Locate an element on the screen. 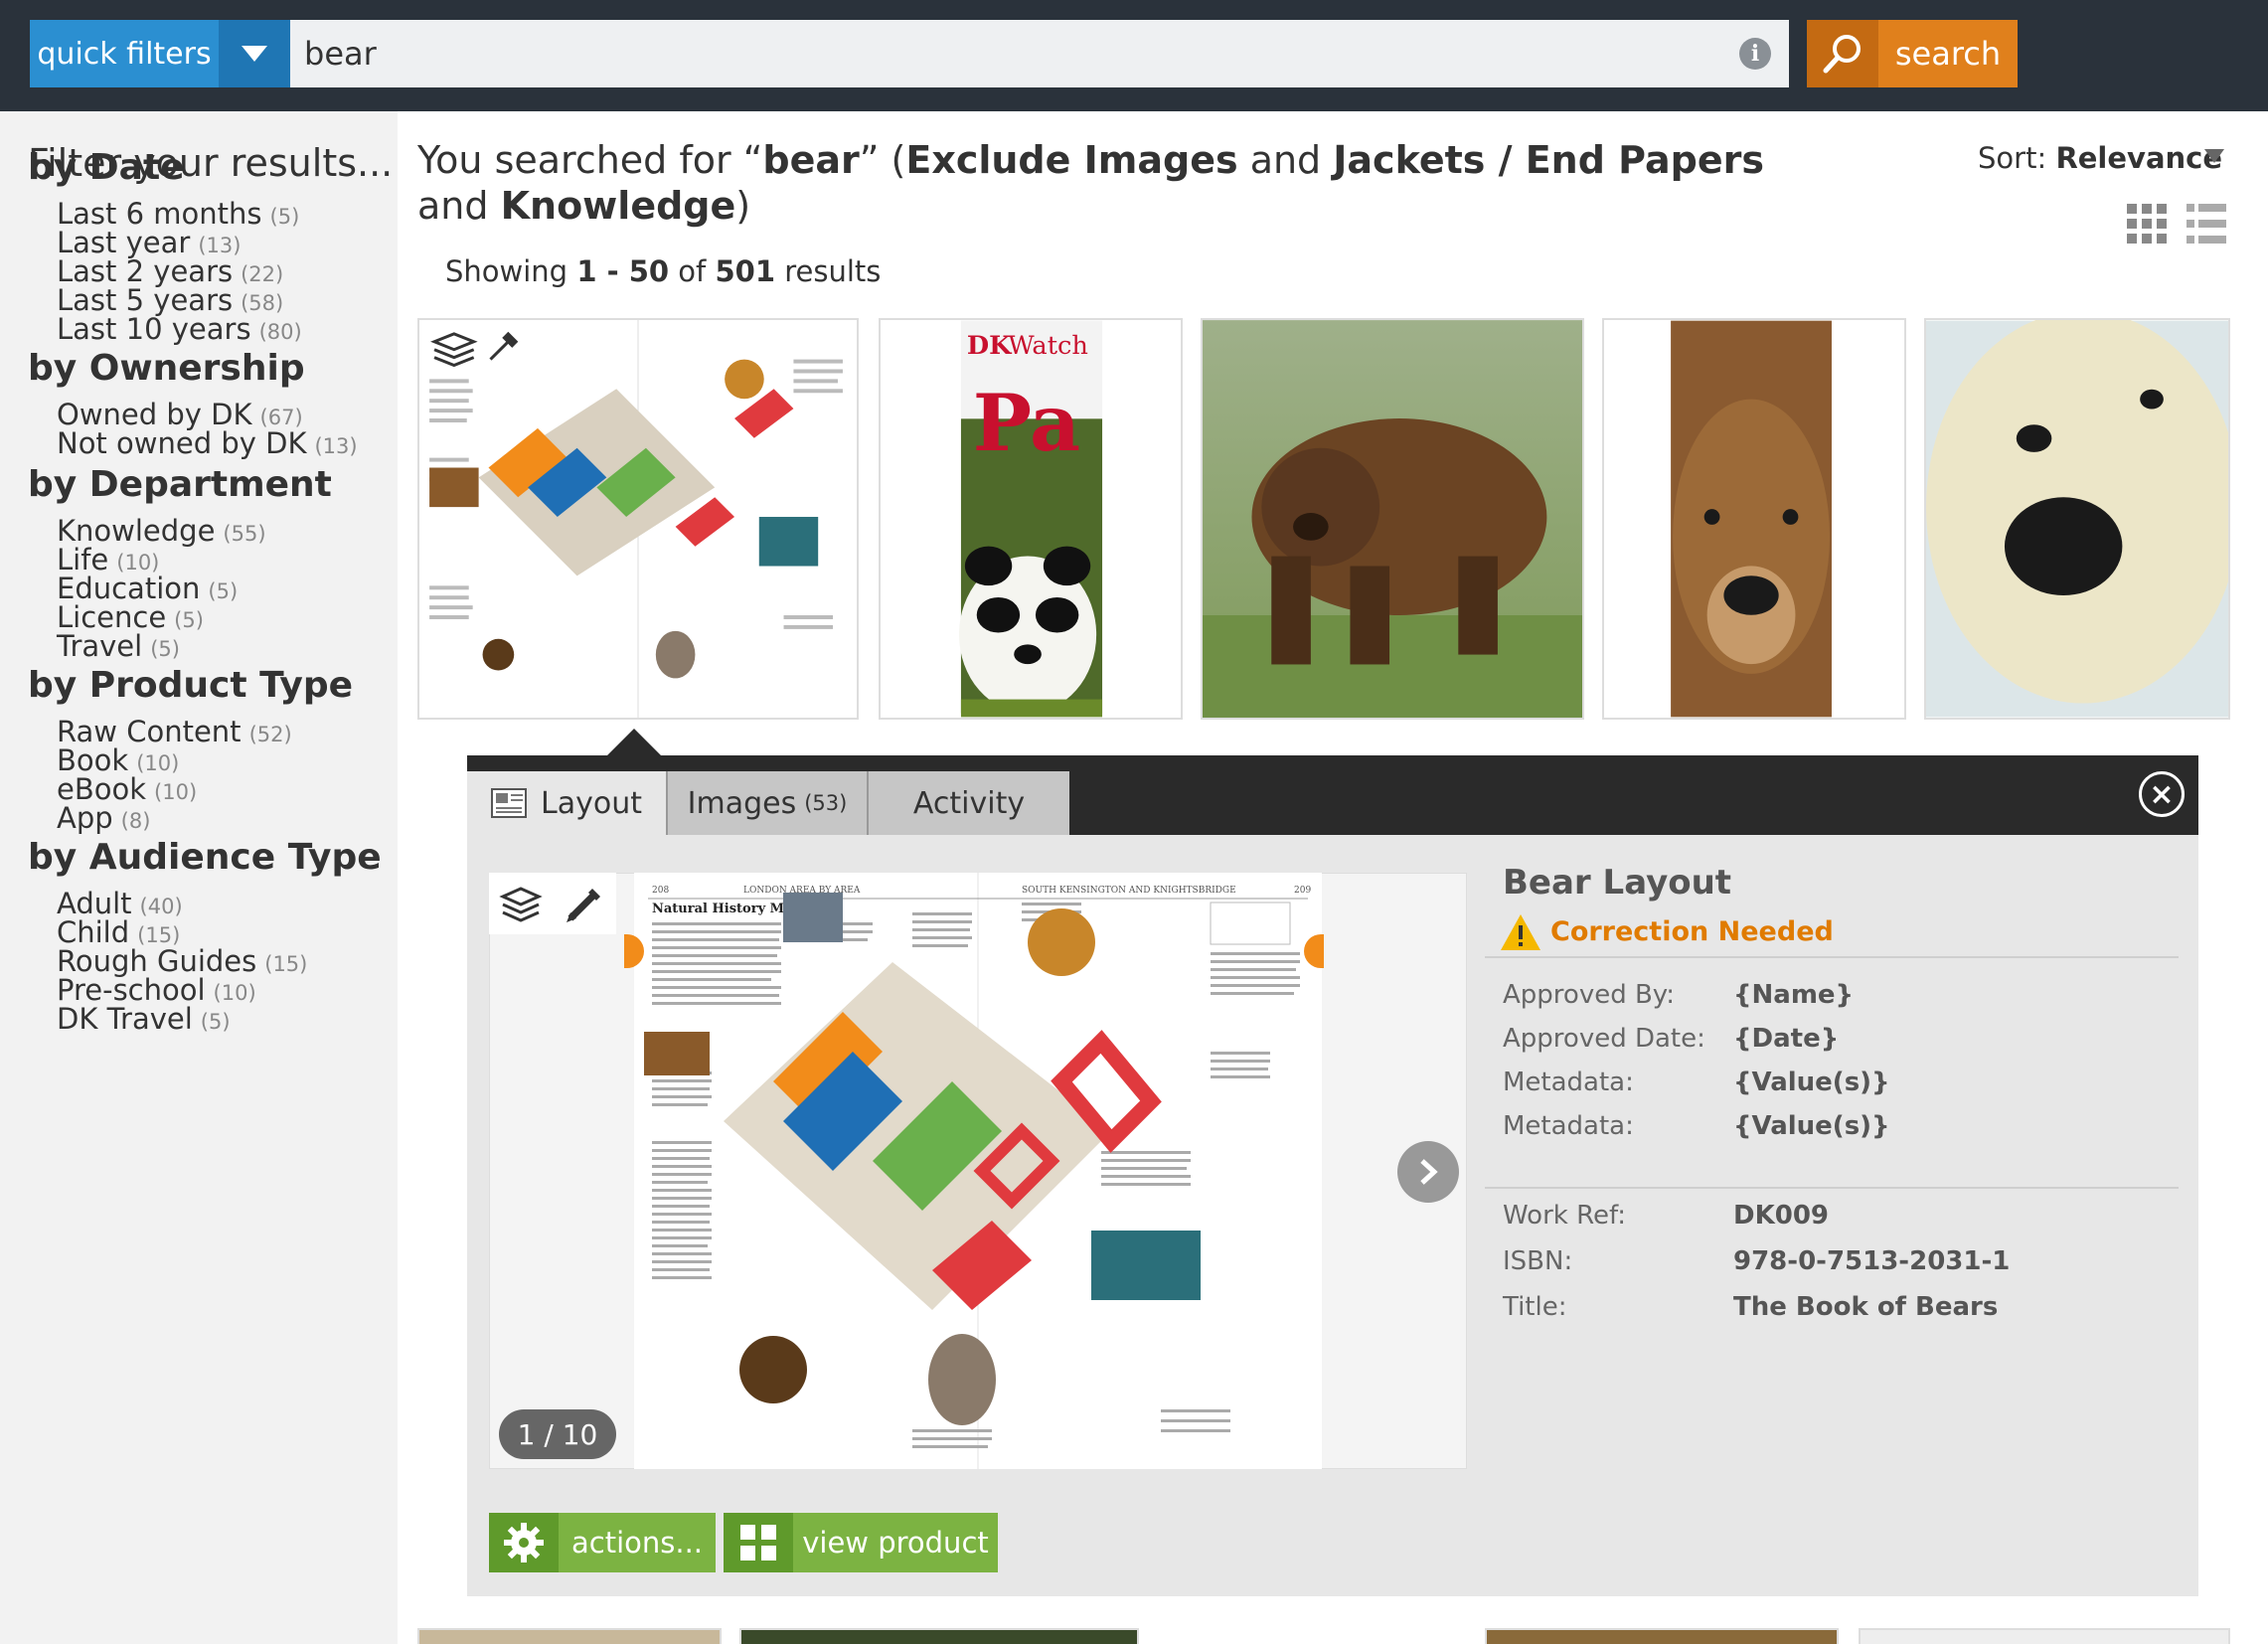  layout-spread-image is located at coordinates (638, 519).